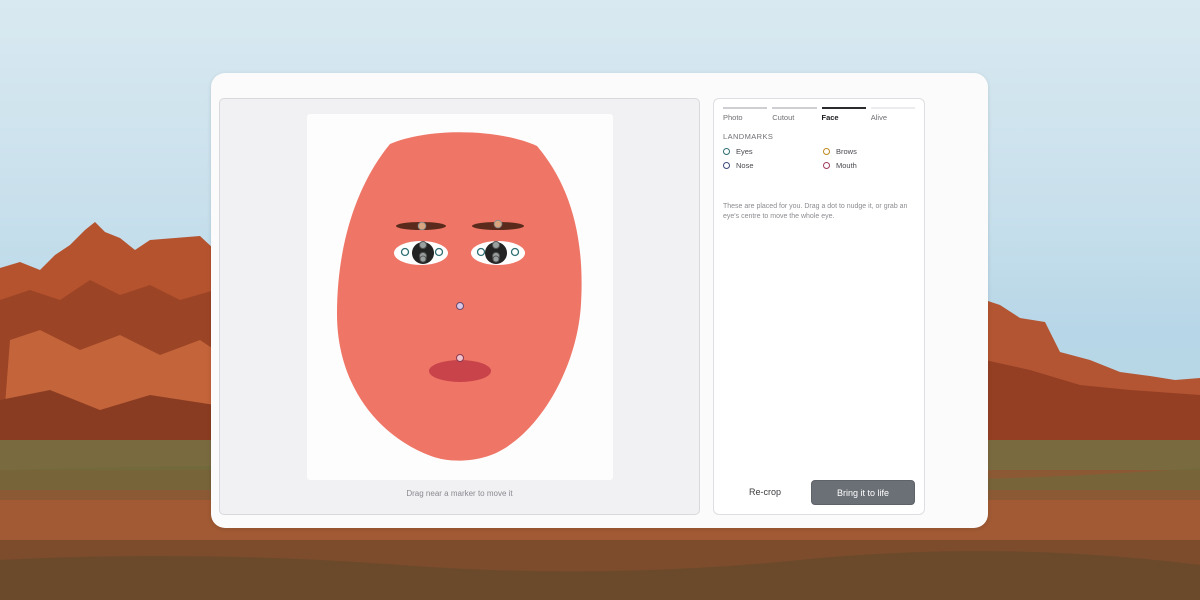 This screenshot has width=1200, height=600. I want to click on mouth-dot-icon, so click(826, 165).